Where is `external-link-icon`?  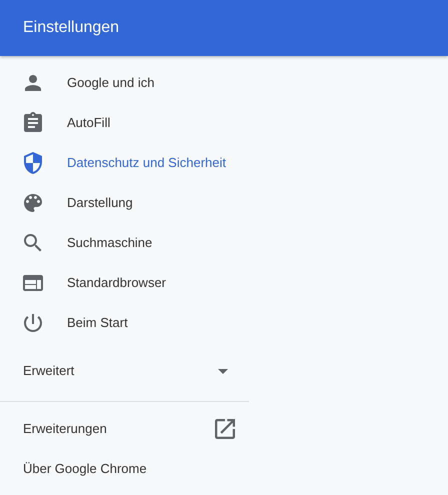
external-link-icon is located at coordinates (225, 429).